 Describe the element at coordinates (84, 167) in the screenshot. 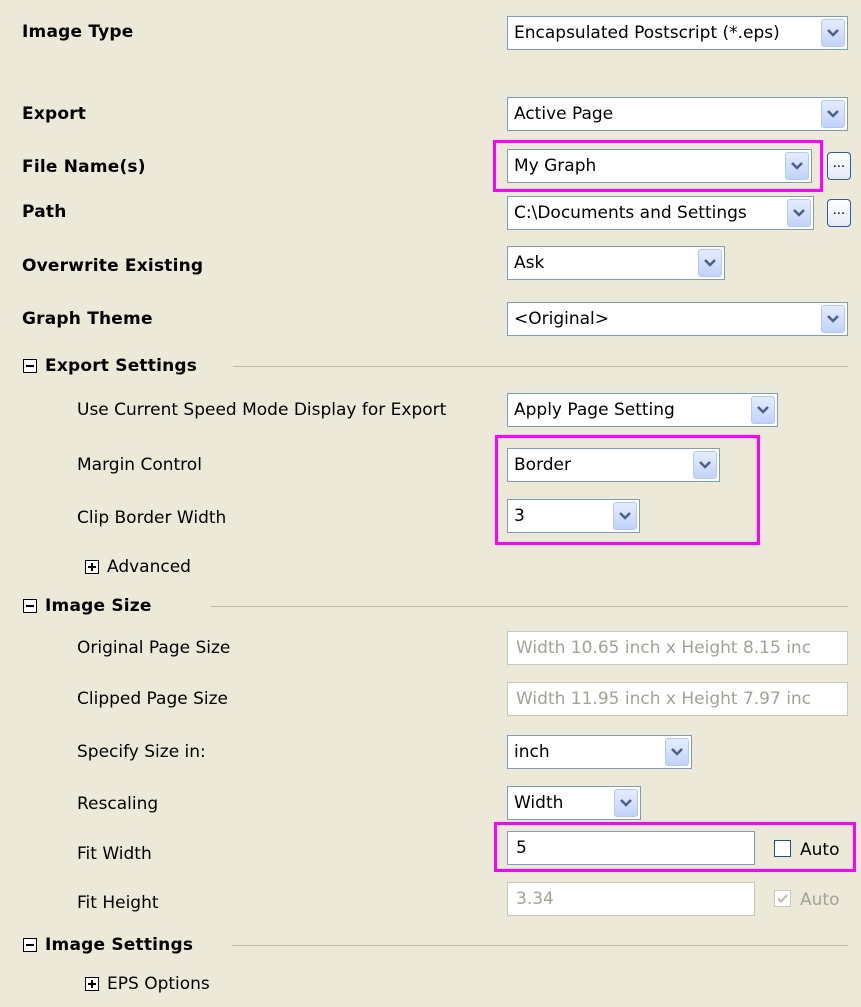

I see `file-names-label: File Name(s)` at that location.